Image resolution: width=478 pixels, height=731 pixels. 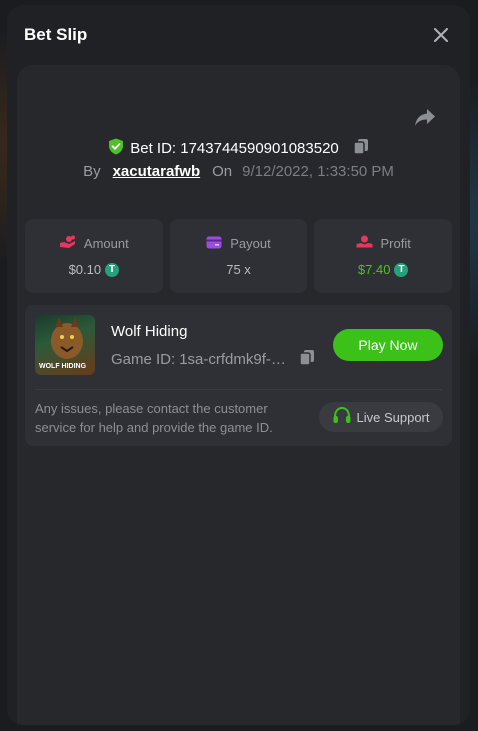 What do you see at coordinates (63, 366) in the screenshot?
I see `game-thumbnail-logo: WOLF HIDING` at bounding box center [63, 366].